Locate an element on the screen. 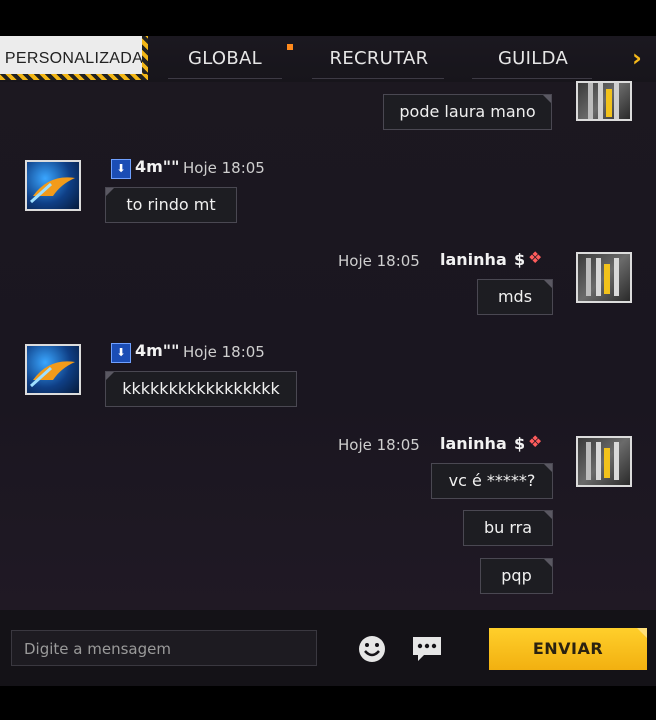  tab-personalizada: PERSONALIZADA is located at coordinates (74, 58).